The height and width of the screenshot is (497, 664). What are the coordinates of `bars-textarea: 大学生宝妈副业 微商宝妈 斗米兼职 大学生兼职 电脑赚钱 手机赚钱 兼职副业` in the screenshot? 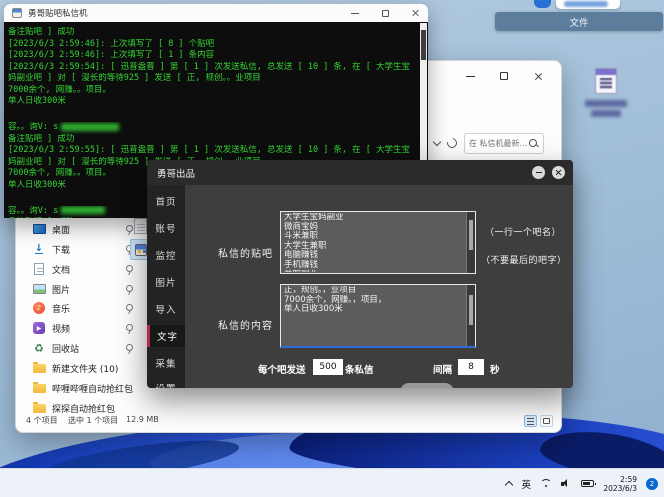 It's located at (378, 242).